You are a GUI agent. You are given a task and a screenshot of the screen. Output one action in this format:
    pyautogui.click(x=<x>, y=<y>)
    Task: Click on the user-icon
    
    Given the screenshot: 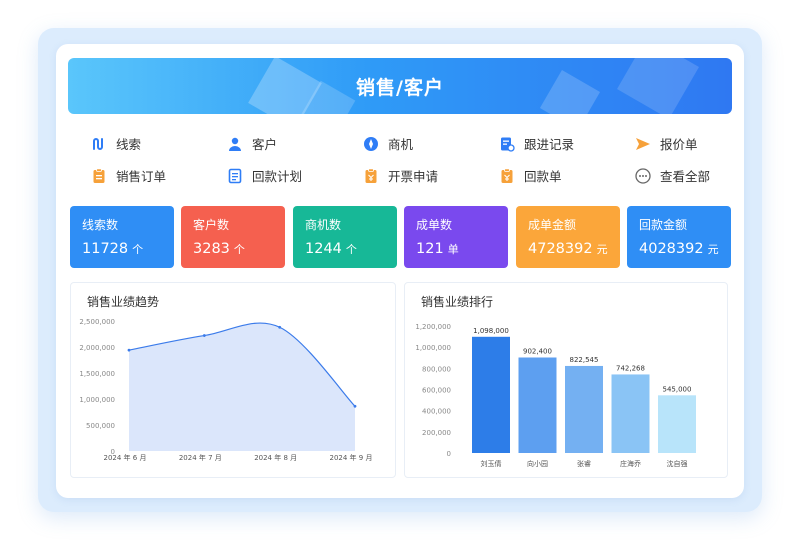 What is the action you would take?
    pyautogui.click(x=235, y=144)
    